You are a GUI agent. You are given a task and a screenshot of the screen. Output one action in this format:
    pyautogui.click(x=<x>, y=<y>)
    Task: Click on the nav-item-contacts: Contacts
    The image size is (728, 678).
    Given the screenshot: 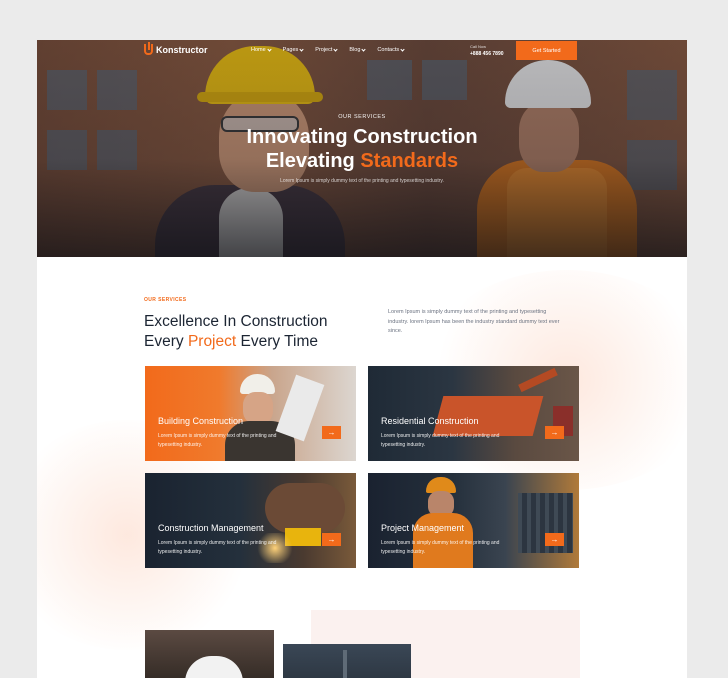 What is the action you would take?
    pyautogui.click(x=391, y=49)
    